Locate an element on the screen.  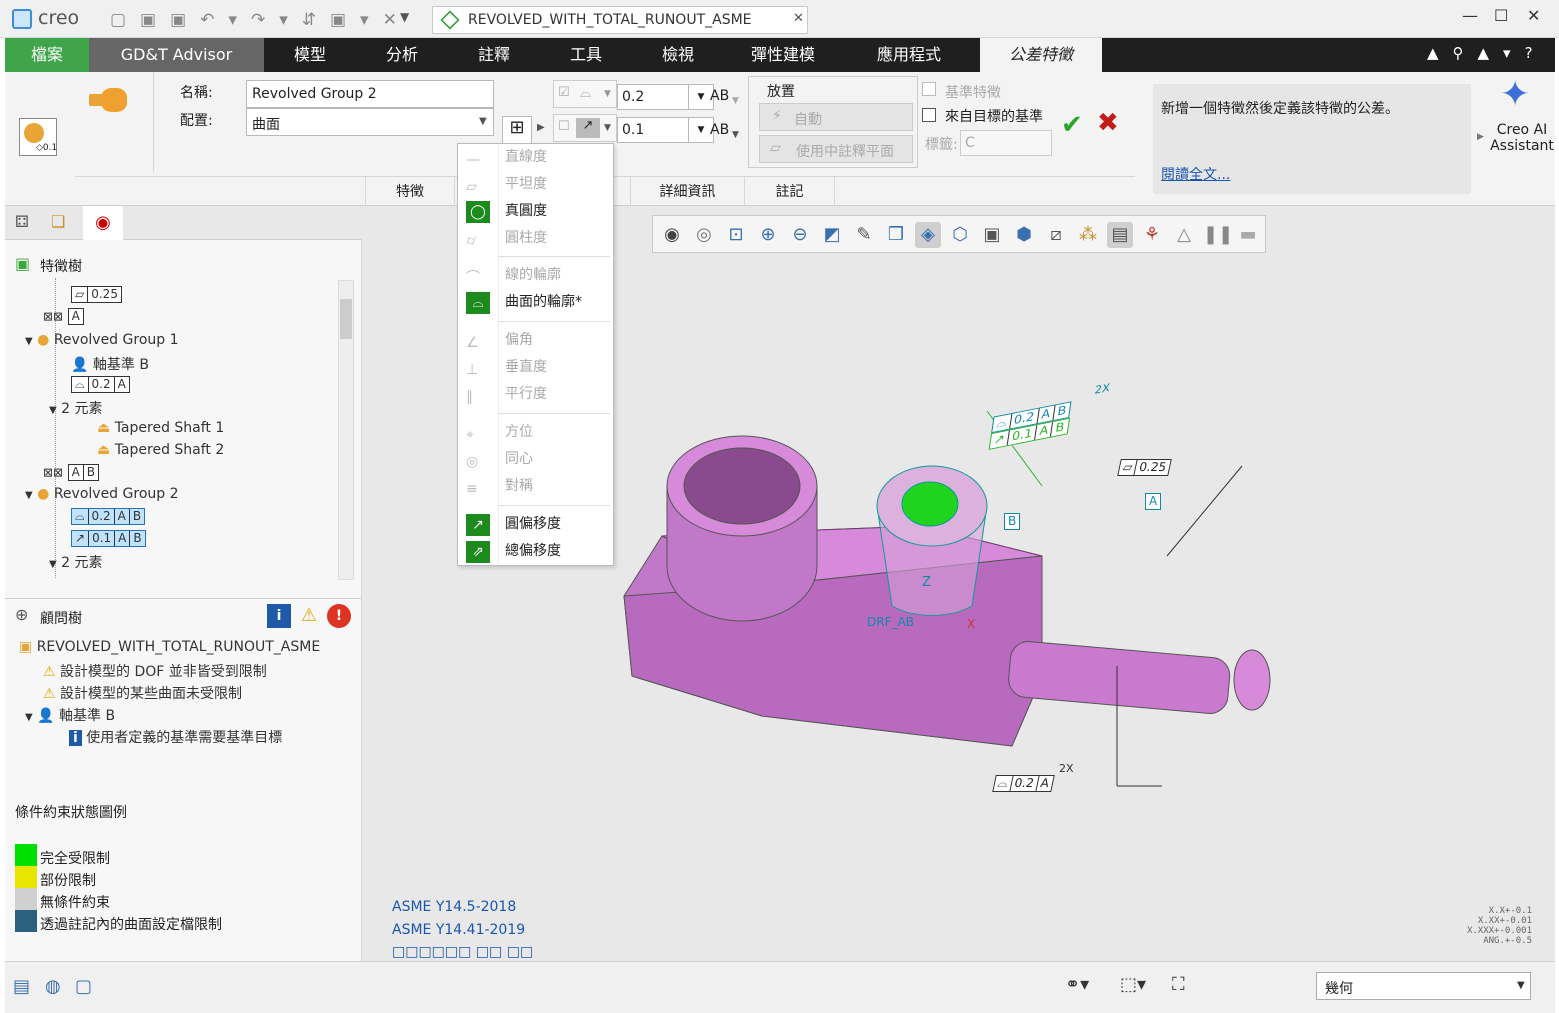
zoom-out-icon: ⊖ is located at coordinates (800, 235).